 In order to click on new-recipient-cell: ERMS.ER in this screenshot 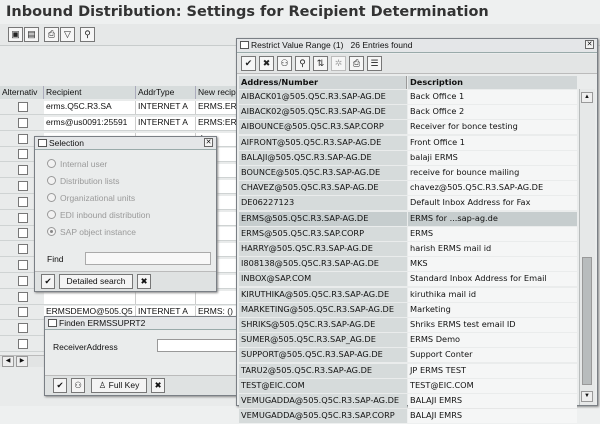, I will do `click(218, 107)`.